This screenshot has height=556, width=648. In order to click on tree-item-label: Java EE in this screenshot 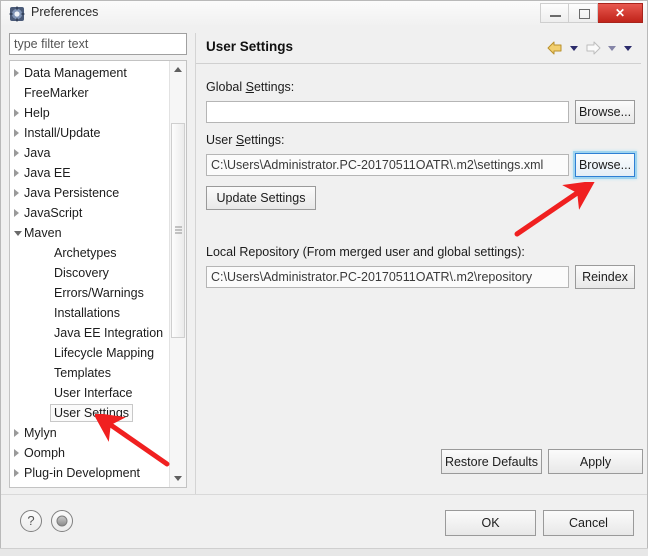, I will do `click(47, 173)`.